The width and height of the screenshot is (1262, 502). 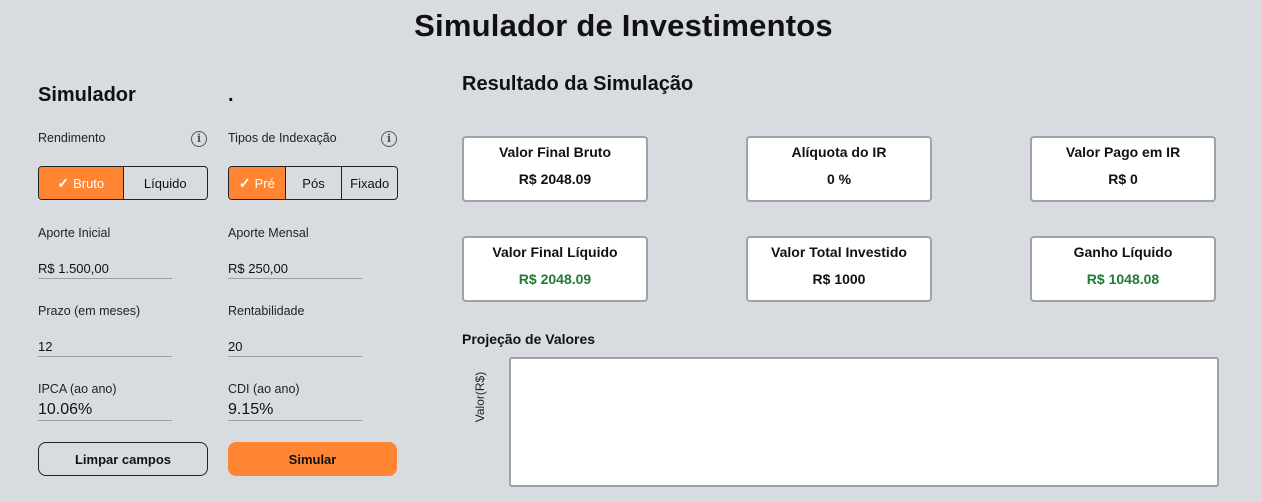 I want to click on results-title: Resultado da Simulação, so click(x=578, y=84).